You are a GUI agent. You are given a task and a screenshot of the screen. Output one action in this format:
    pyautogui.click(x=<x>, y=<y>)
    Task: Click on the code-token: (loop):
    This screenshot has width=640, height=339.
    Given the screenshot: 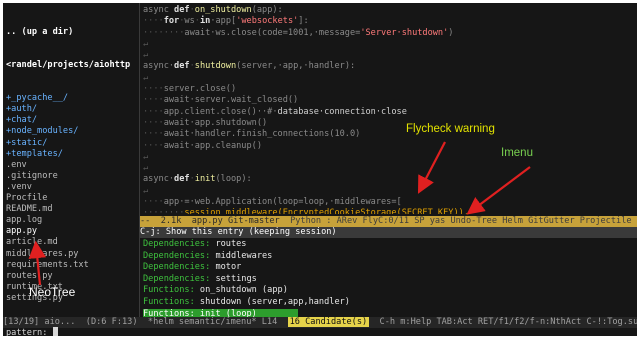 What is the action you would take?
    pyautogui.click(x=233, y=179)
    